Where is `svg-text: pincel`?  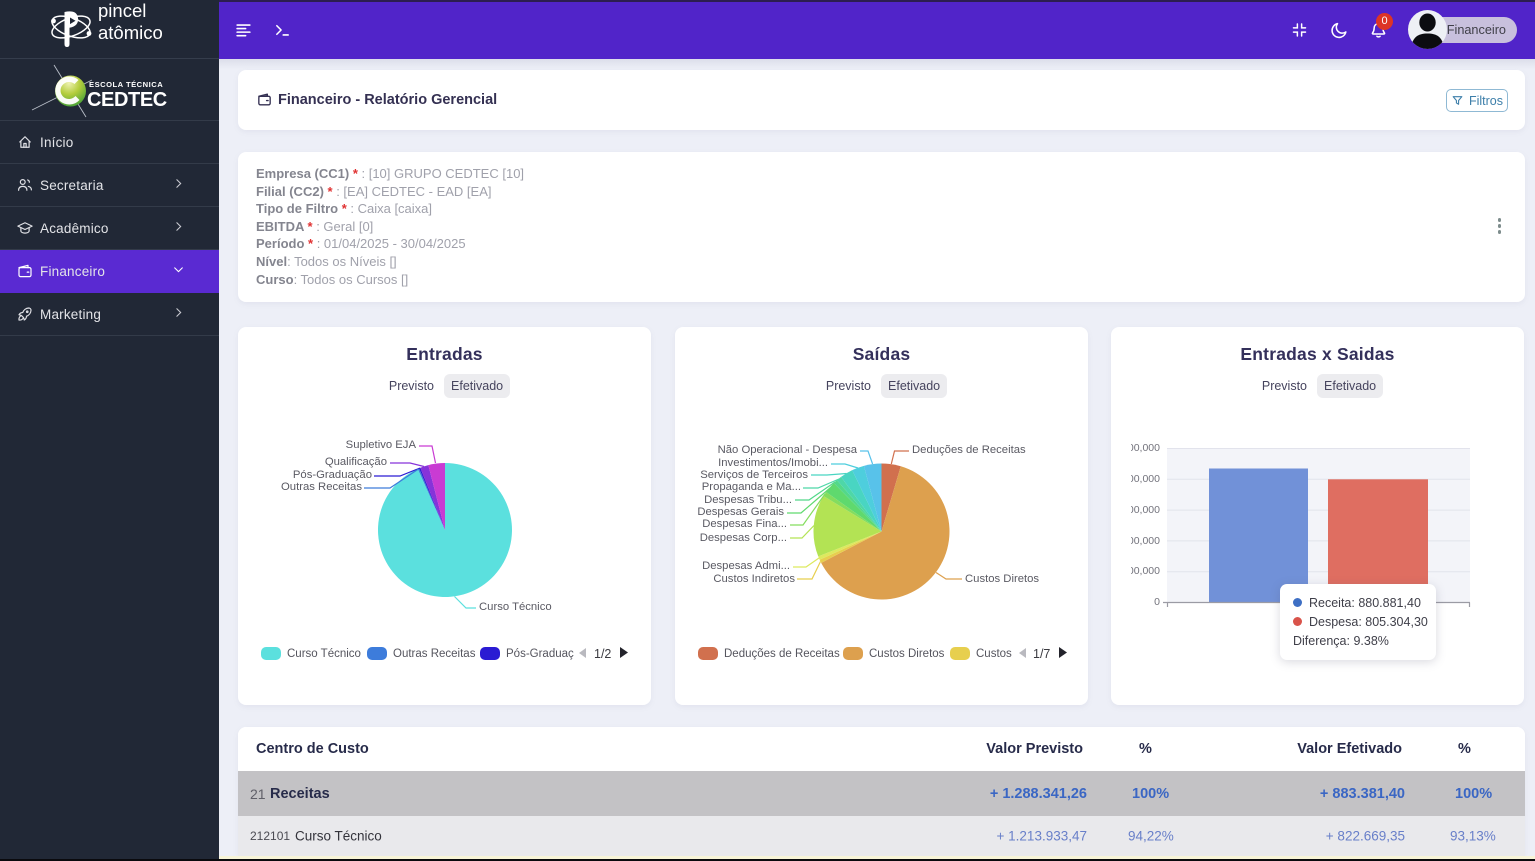
svg-text: pincel is located at coordinates (122, 11).